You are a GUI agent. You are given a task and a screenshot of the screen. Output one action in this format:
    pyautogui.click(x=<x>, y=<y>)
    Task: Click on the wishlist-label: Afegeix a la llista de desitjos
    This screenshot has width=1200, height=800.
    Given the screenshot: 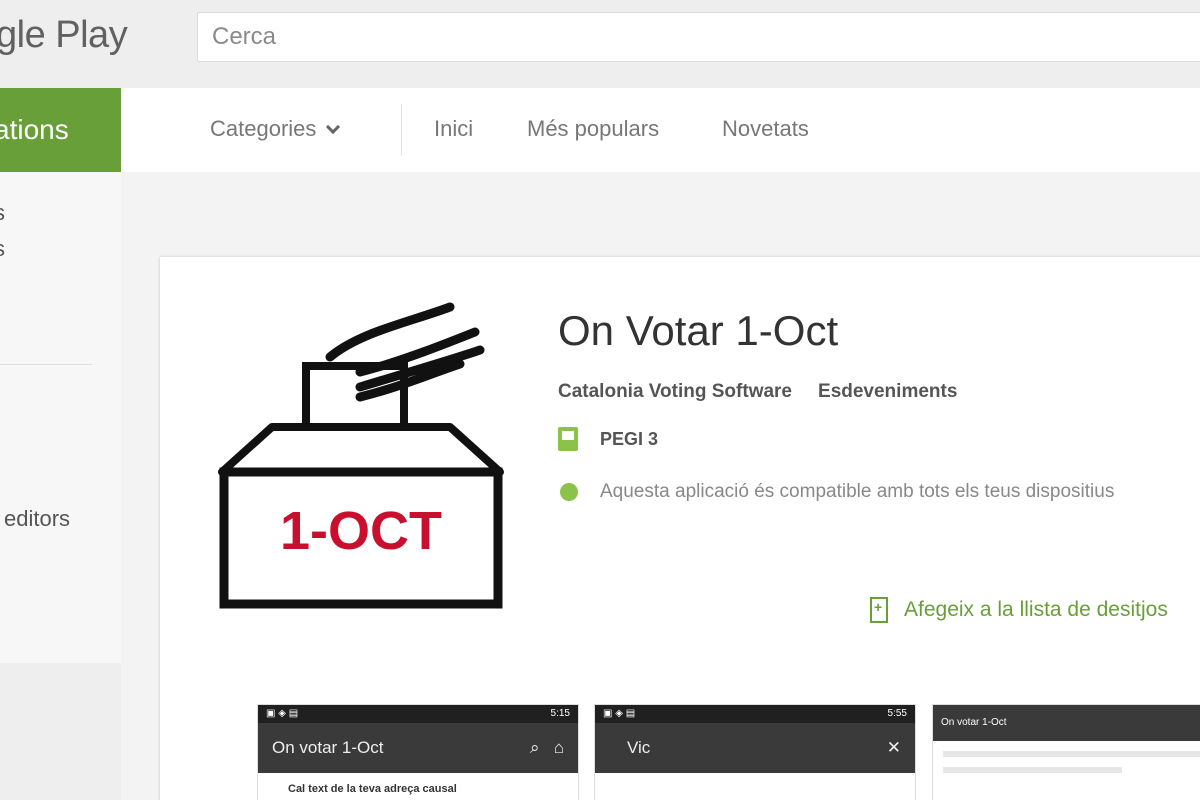 What is the action you would take?
    pyautogui.click(x=1036, y=609)
    